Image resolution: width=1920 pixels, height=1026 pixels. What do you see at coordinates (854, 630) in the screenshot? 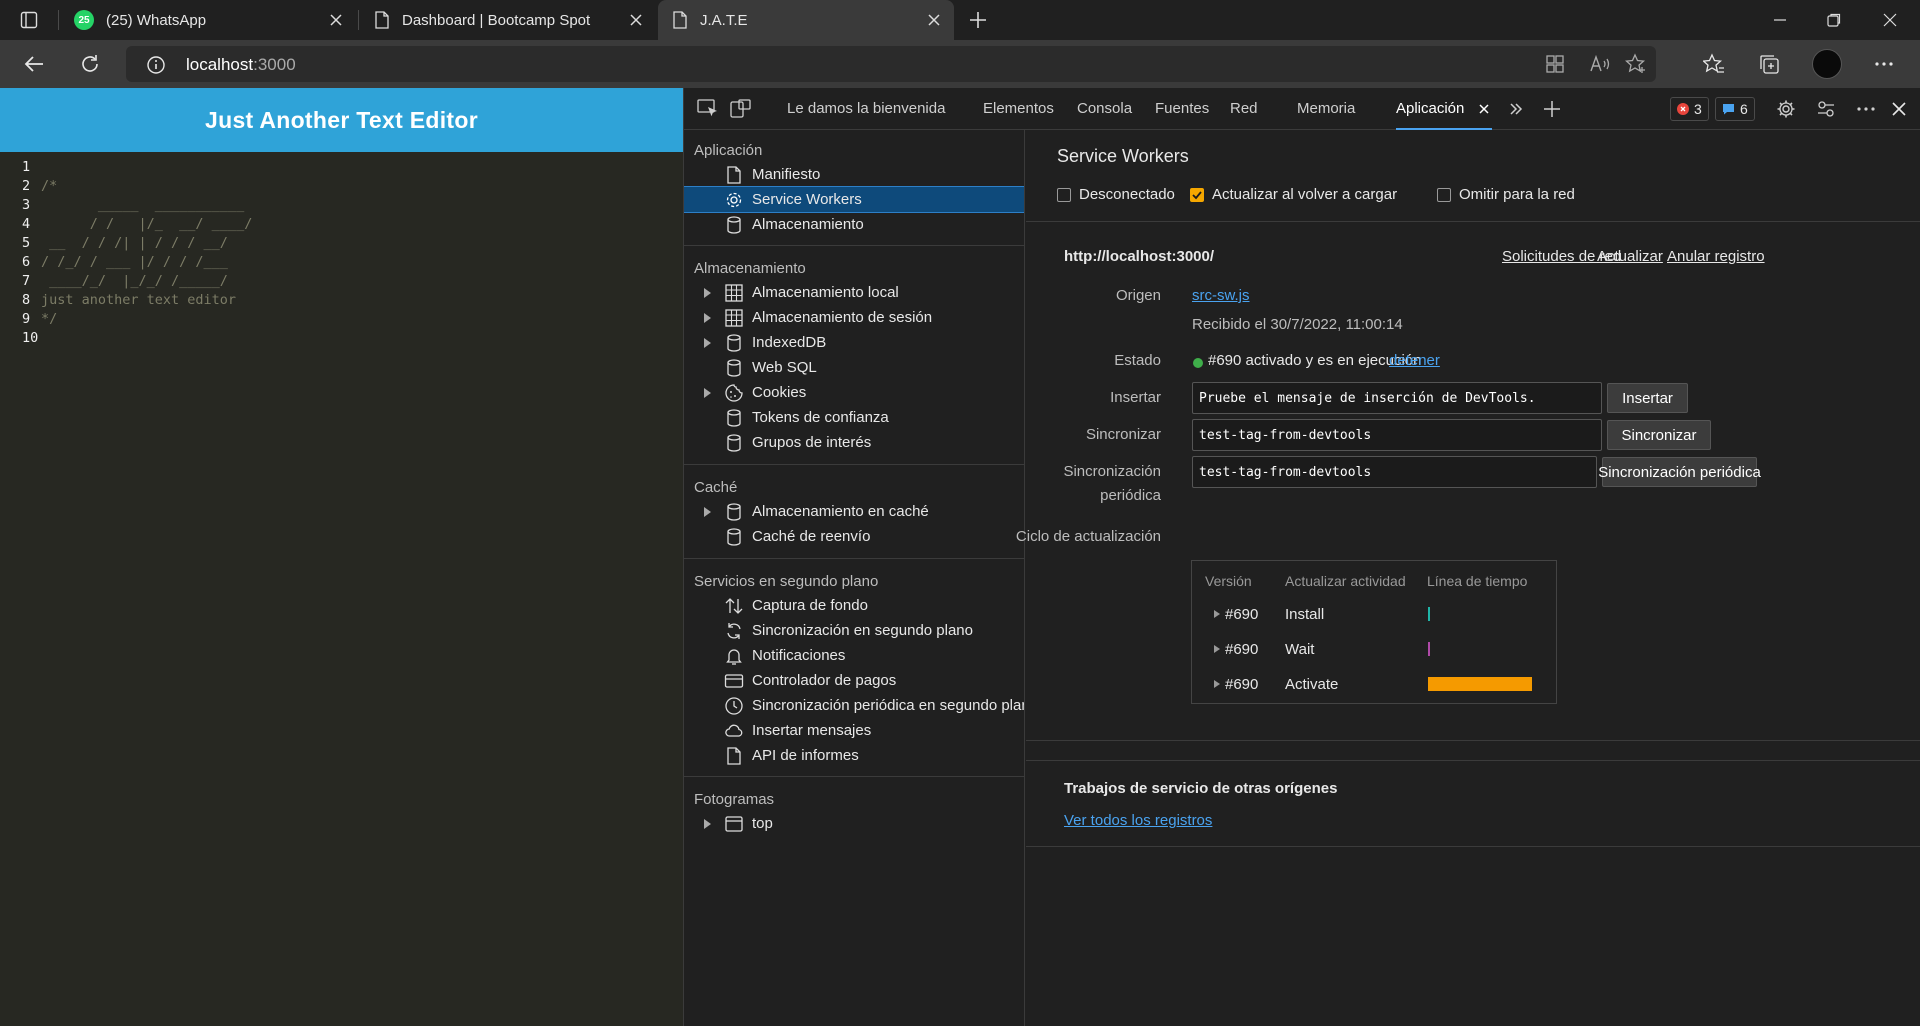
I see `sidebar-item-background-sync: Sincronización en segundo plano` at bounding box center [854, 630].